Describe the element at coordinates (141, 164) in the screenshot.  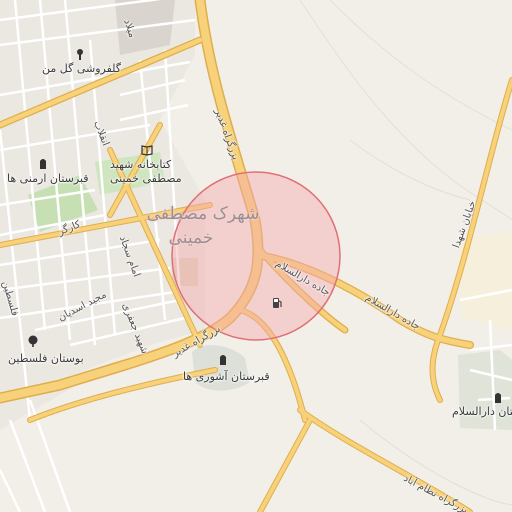
I see `label-library-line1: کتابخانه شهید` at that location.